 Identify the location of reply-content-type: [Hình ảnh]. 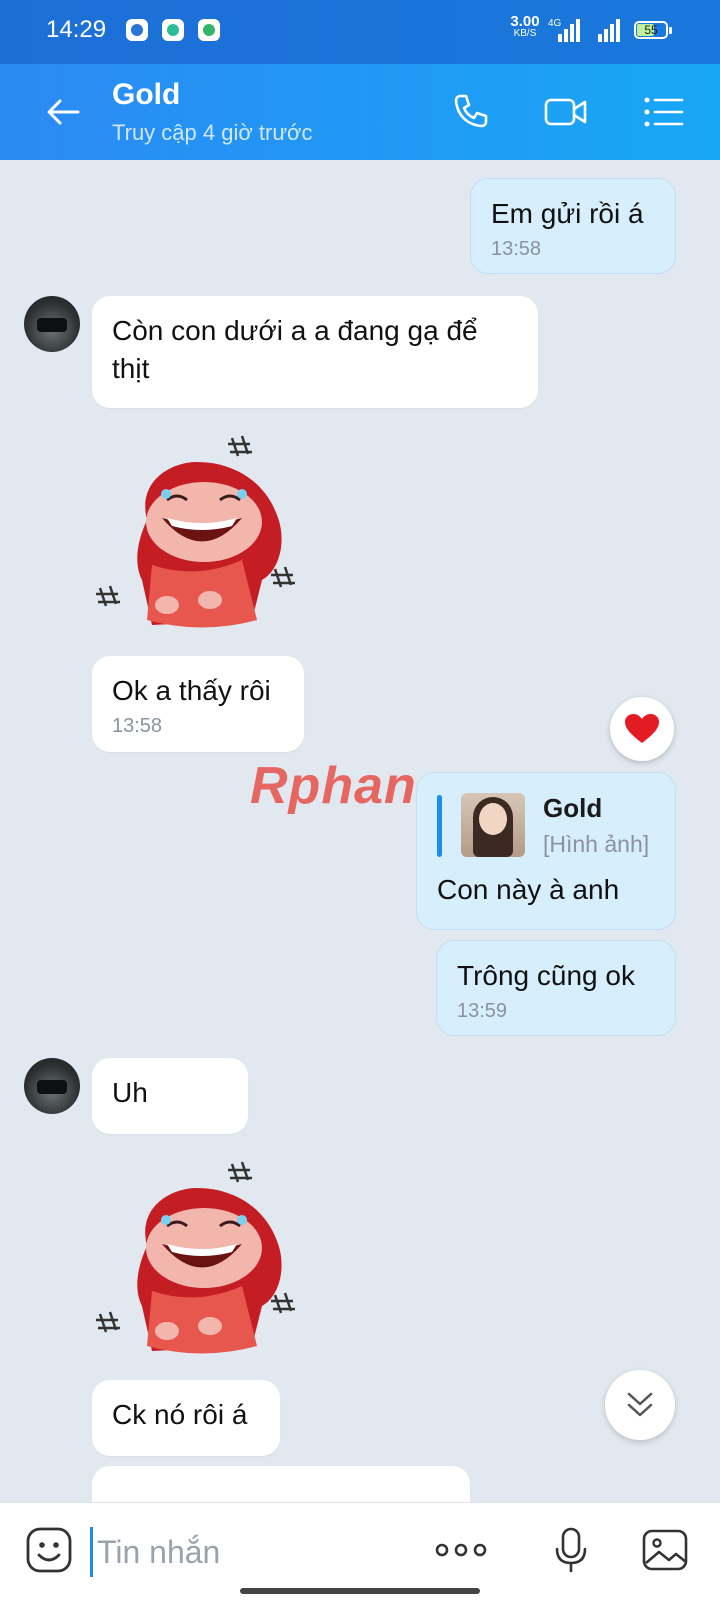
(596, 844).